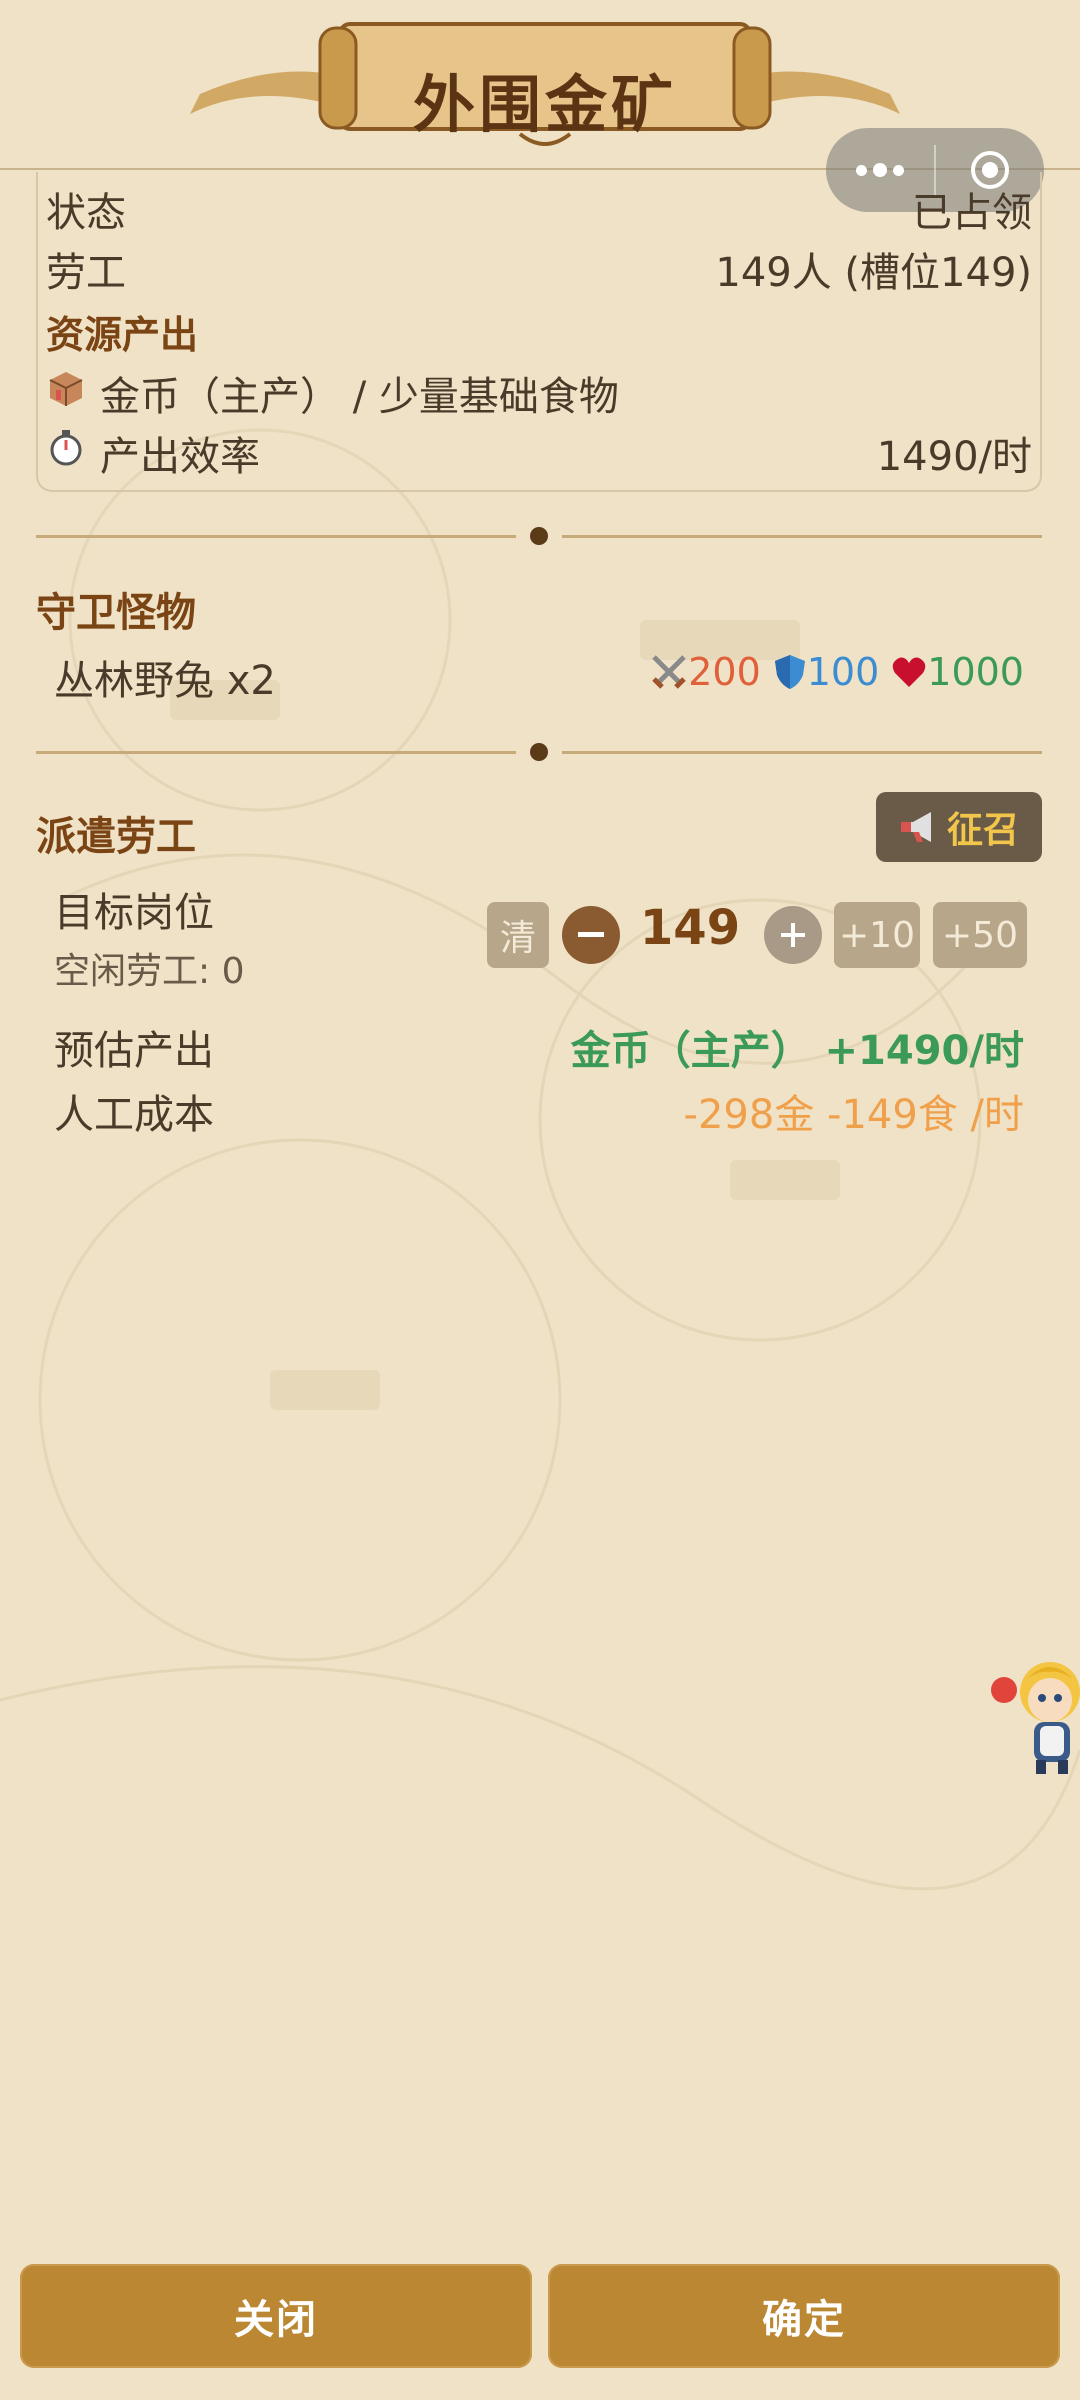 The image size is (1080, 2400). What do you see at coordinates (1034, 1713) in the screenshot?
I see `assistant-avatar` at bounding box center [1034, 1713].